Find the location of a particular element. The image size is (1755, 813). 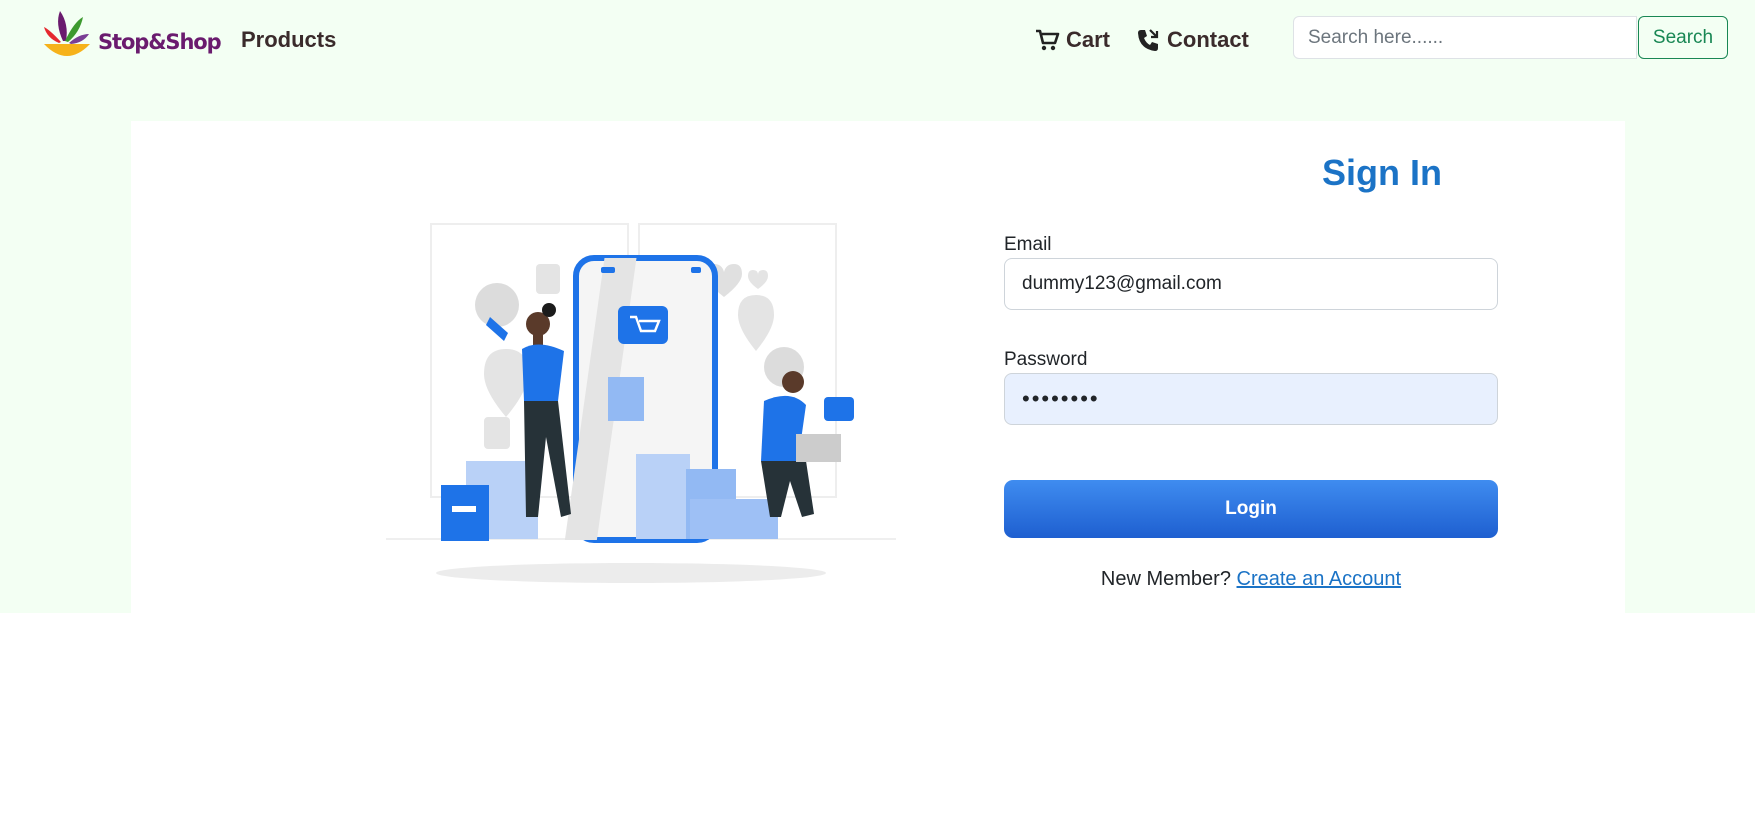

nav-contact-link: Contact is located at coordinates (1192, 40).